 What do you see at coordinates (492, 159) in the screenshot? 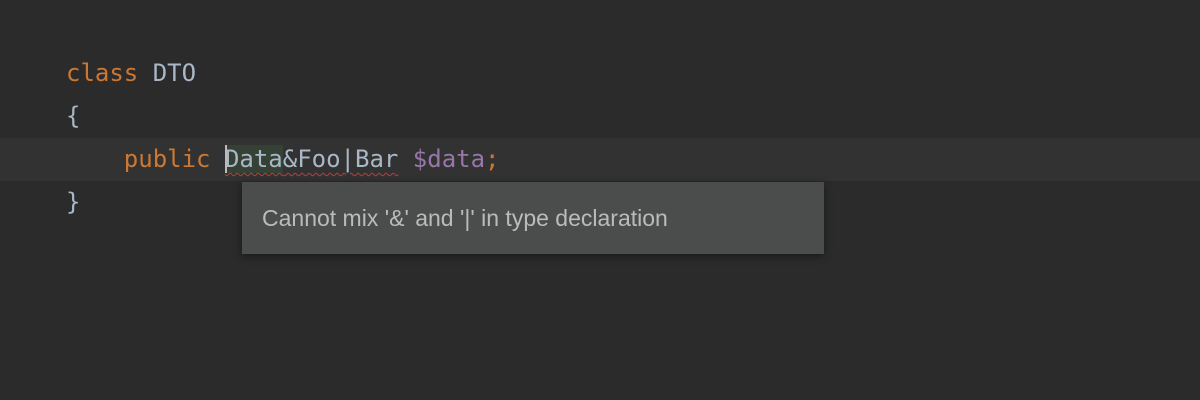
I see `semicolon: ;` at bounding box center [492, 159].